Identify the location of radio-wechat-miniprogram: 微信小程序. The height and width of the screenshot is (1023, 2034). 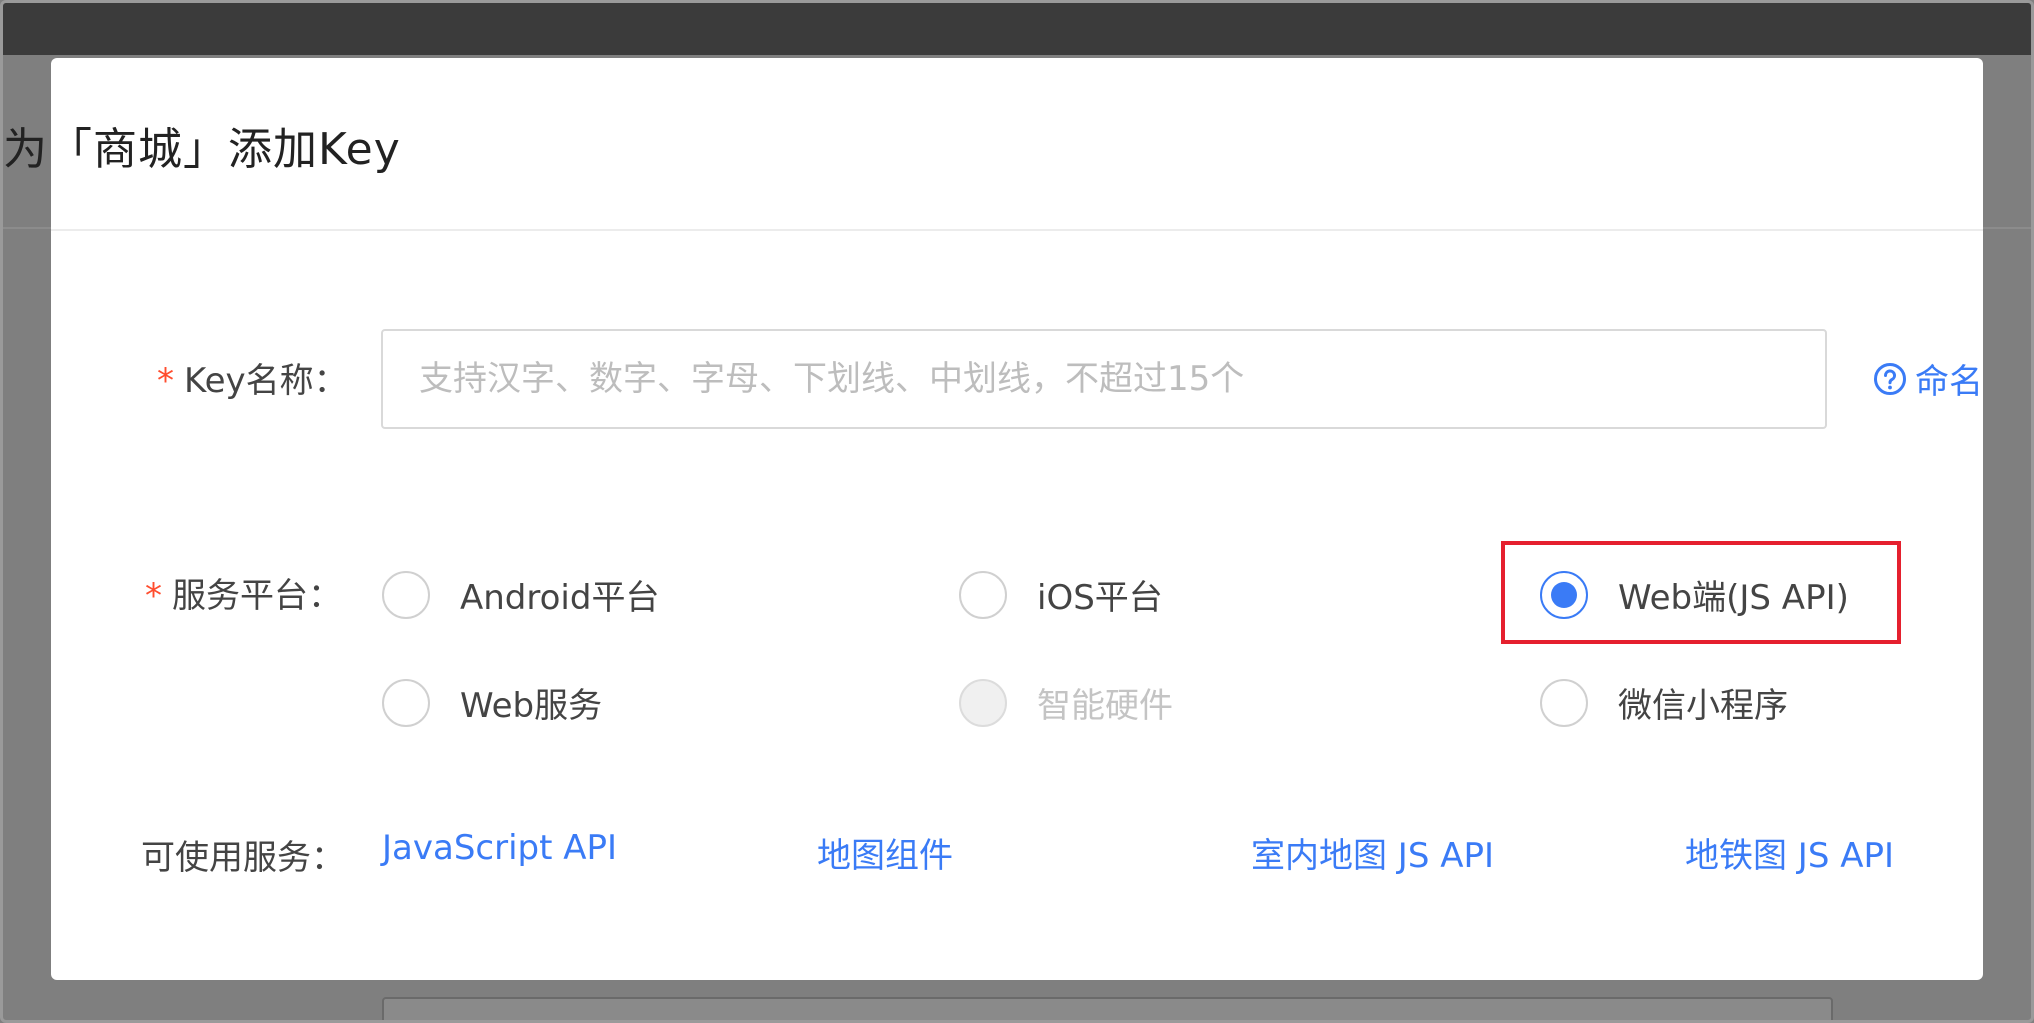
(1664, 702).